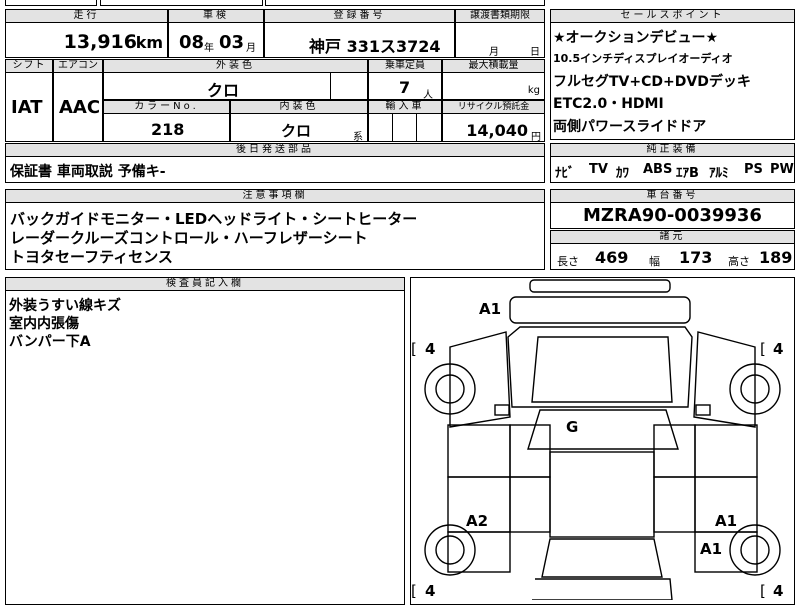 The image size is (800, 605). What do you see at coordinates (450, 550) in the screenshot?
I see `tire-rear-left-inner` at bounding box center [450, 550].